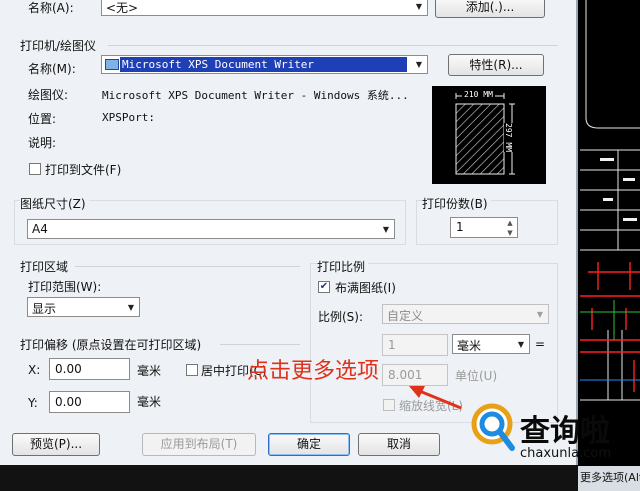  Describe the element at coordinates (333, 45) in the screenshot. I see `printer-group-divider` at that location.